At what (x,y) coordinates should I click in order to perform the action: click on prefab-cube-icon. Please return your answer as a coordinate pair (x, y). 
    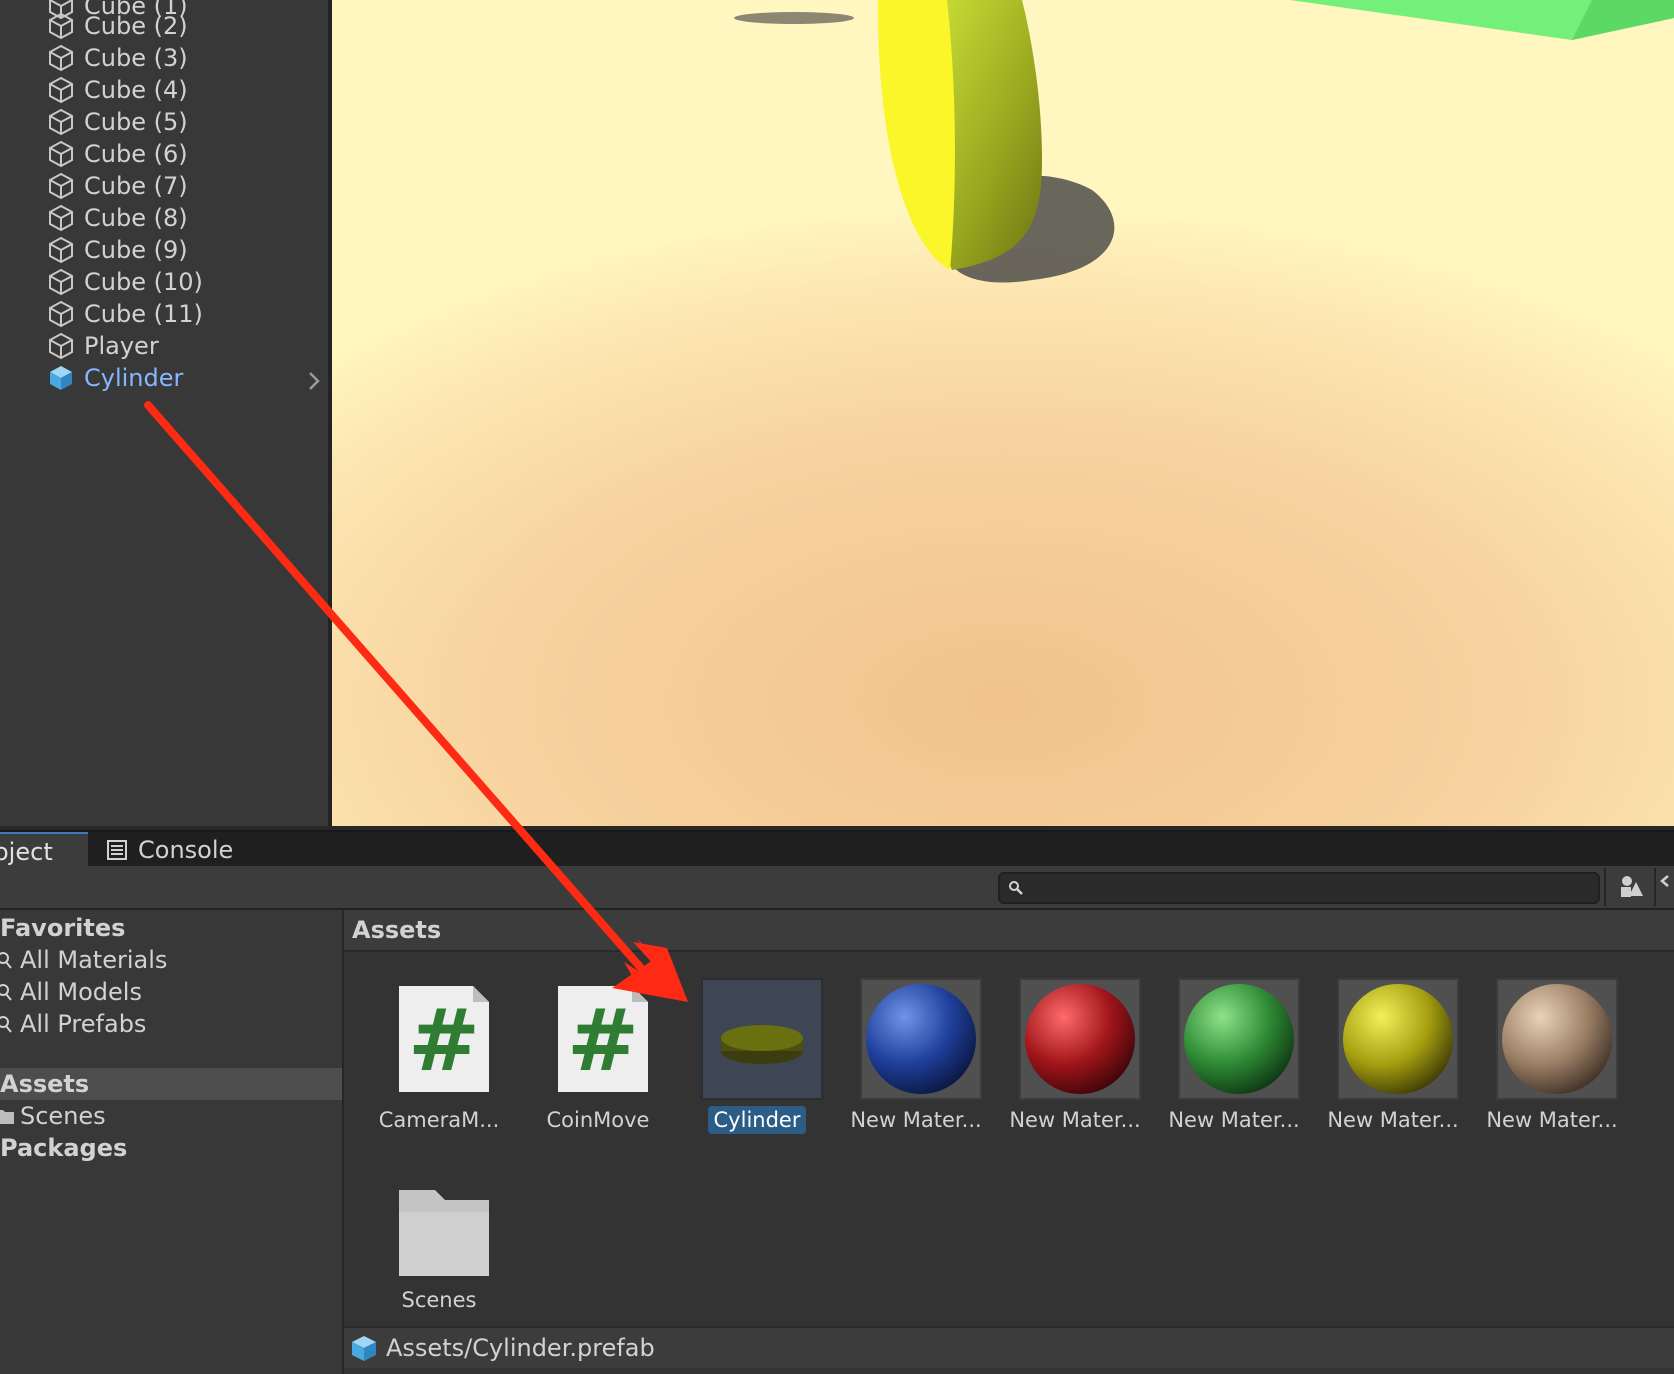
    Looking at the image, I should click on (364, 1348).